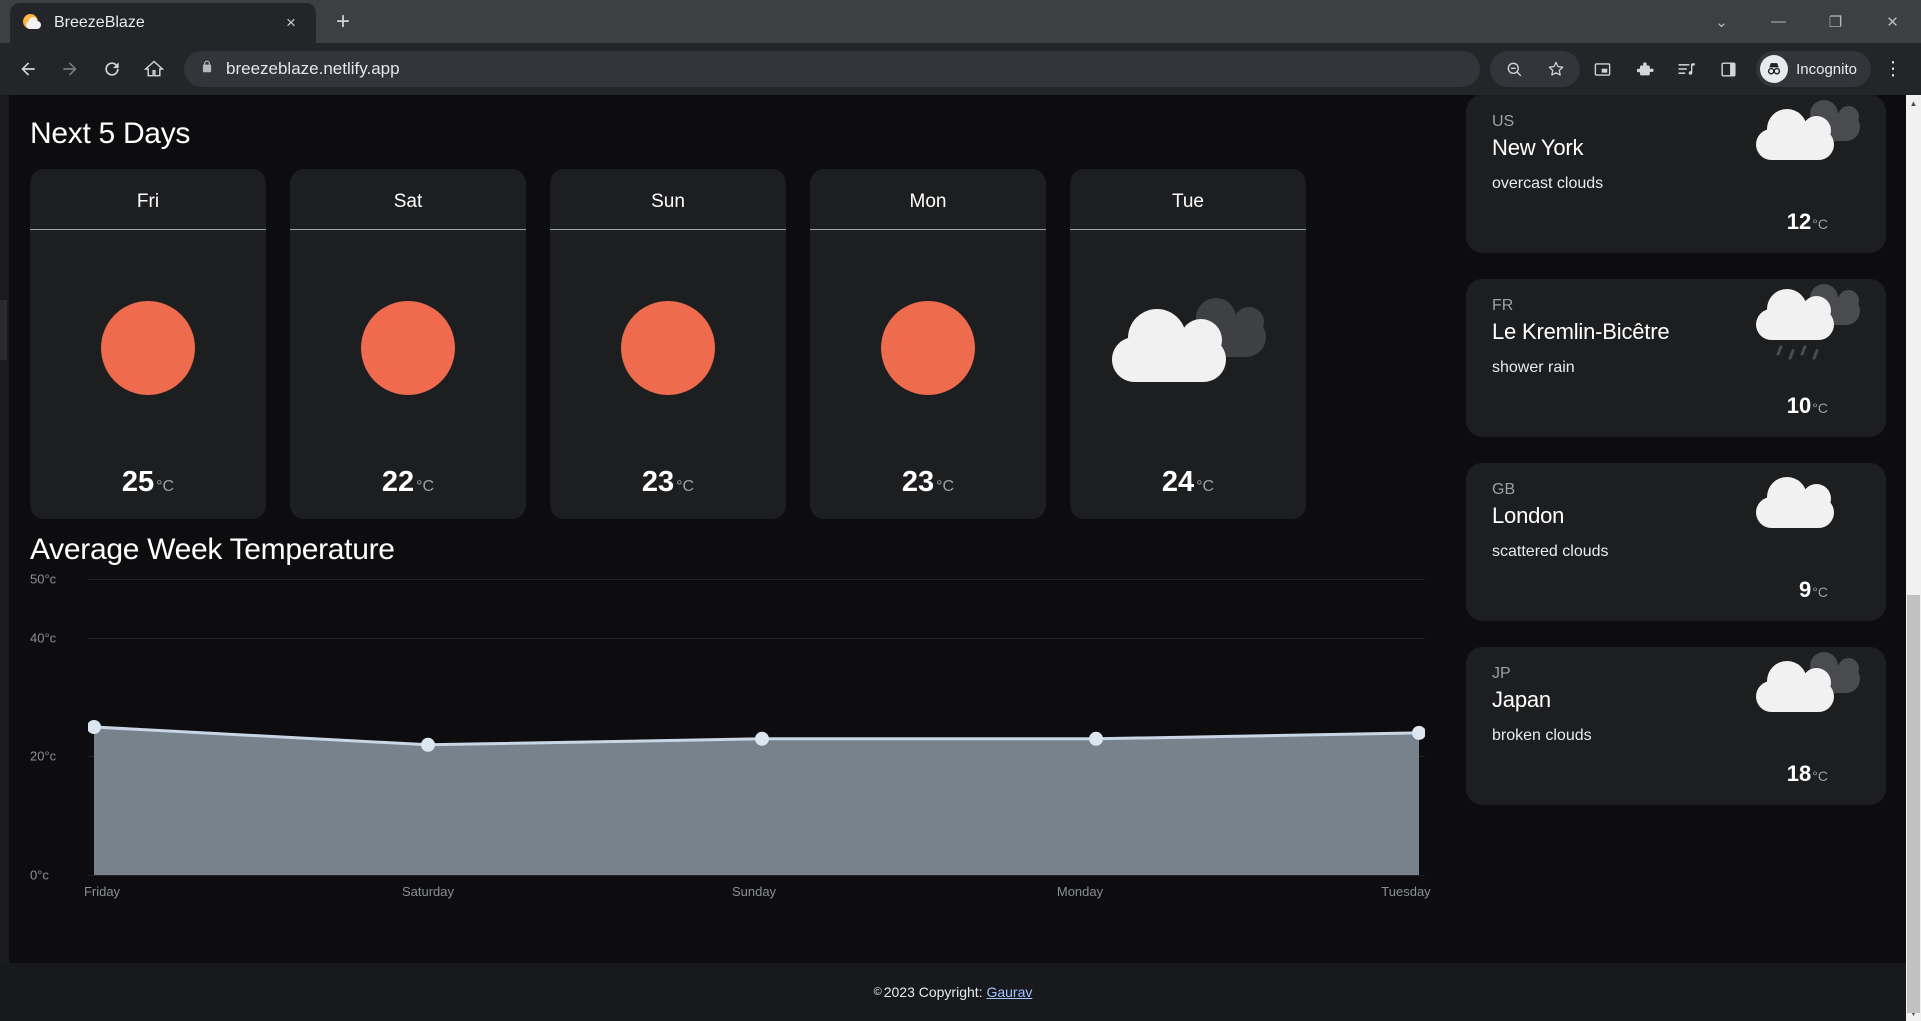  Describe the element at coordinates (1721, 21) in the screenshot. I see `chevron-down-icon: ⌄` at that location.